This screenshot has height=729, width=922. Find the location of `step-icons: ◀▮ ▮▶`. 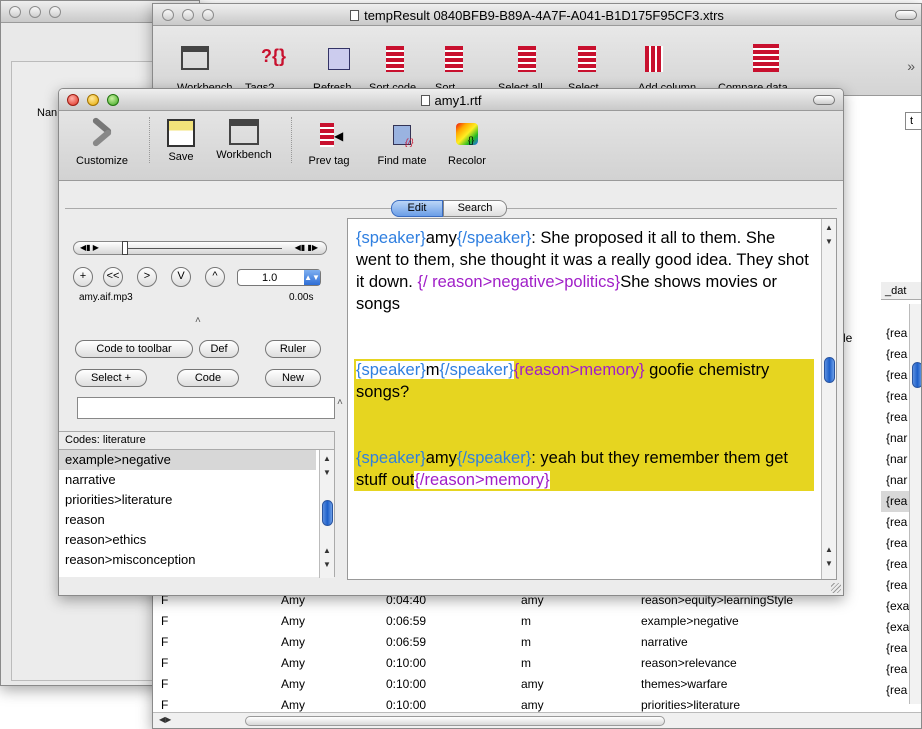

step-icons: ◀▮ ▮▶ is located at coordinates (306, 247).